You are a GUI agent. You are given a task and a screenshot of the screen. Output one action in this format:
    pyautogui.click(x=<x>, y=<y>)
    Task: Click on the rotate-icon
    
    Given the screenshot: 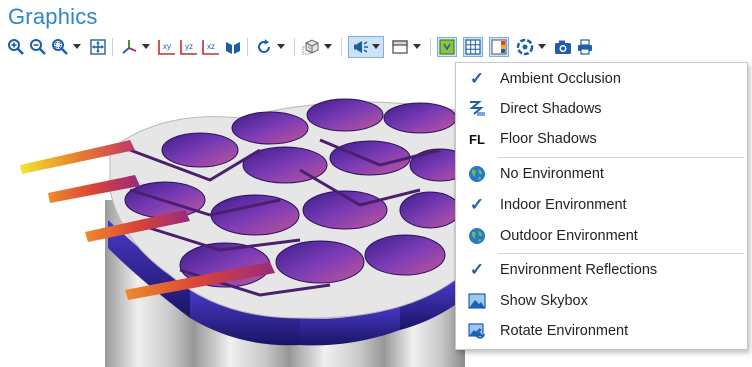 What is the action you would take?
    pyautogui.click(x=264, y=47)
    